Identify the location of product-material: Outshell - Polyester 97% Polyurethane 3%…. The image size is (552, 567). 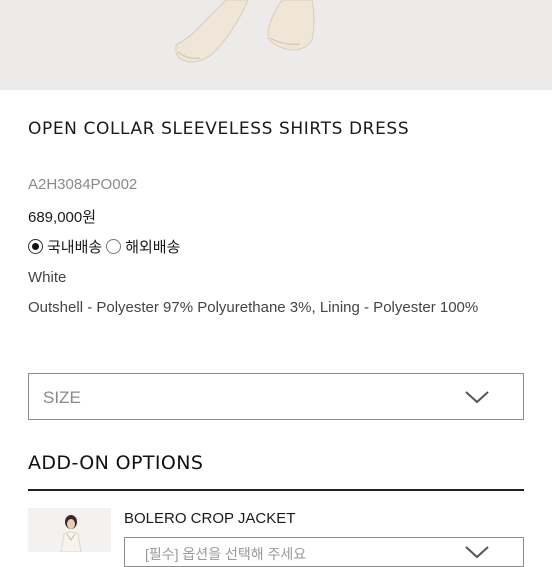
(253, 307).